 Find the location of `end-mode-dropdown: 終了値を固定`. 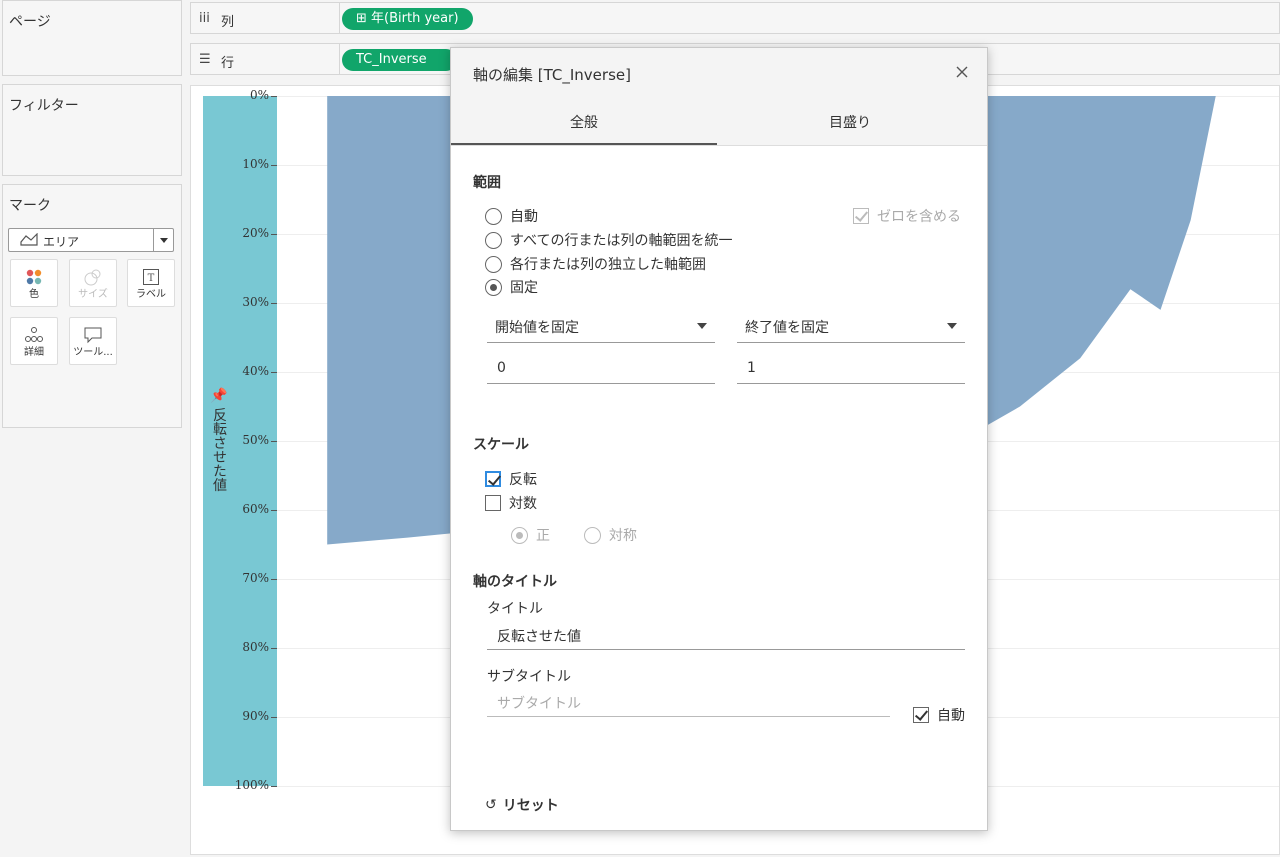

end-mode-dropdown: 終了値を固定 is located at coordinates (851, 326).